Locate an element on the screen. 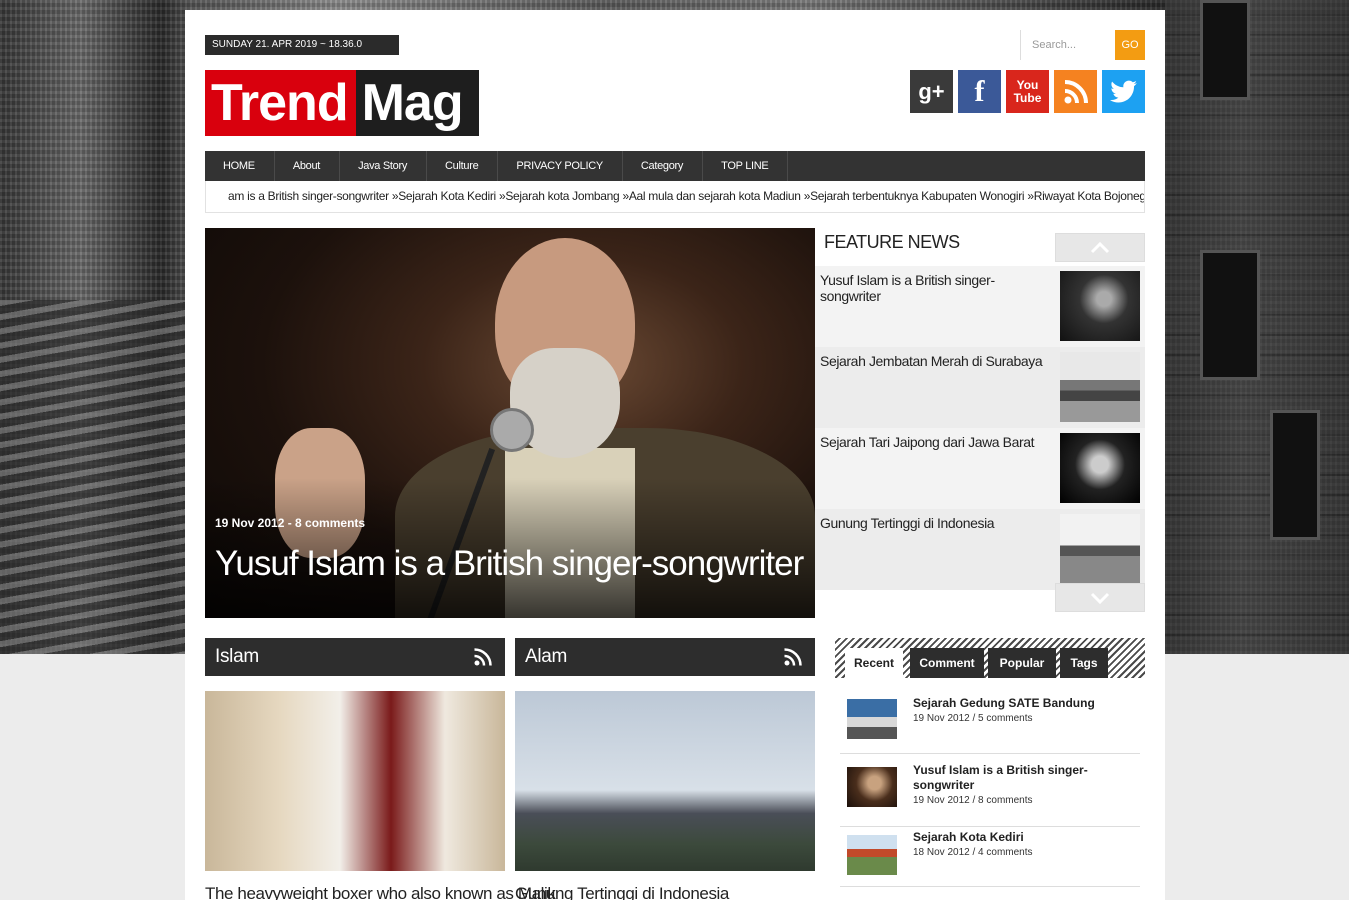  recent-post-title: Sejarah Kota Kediri is located at coordinates (968, 837).